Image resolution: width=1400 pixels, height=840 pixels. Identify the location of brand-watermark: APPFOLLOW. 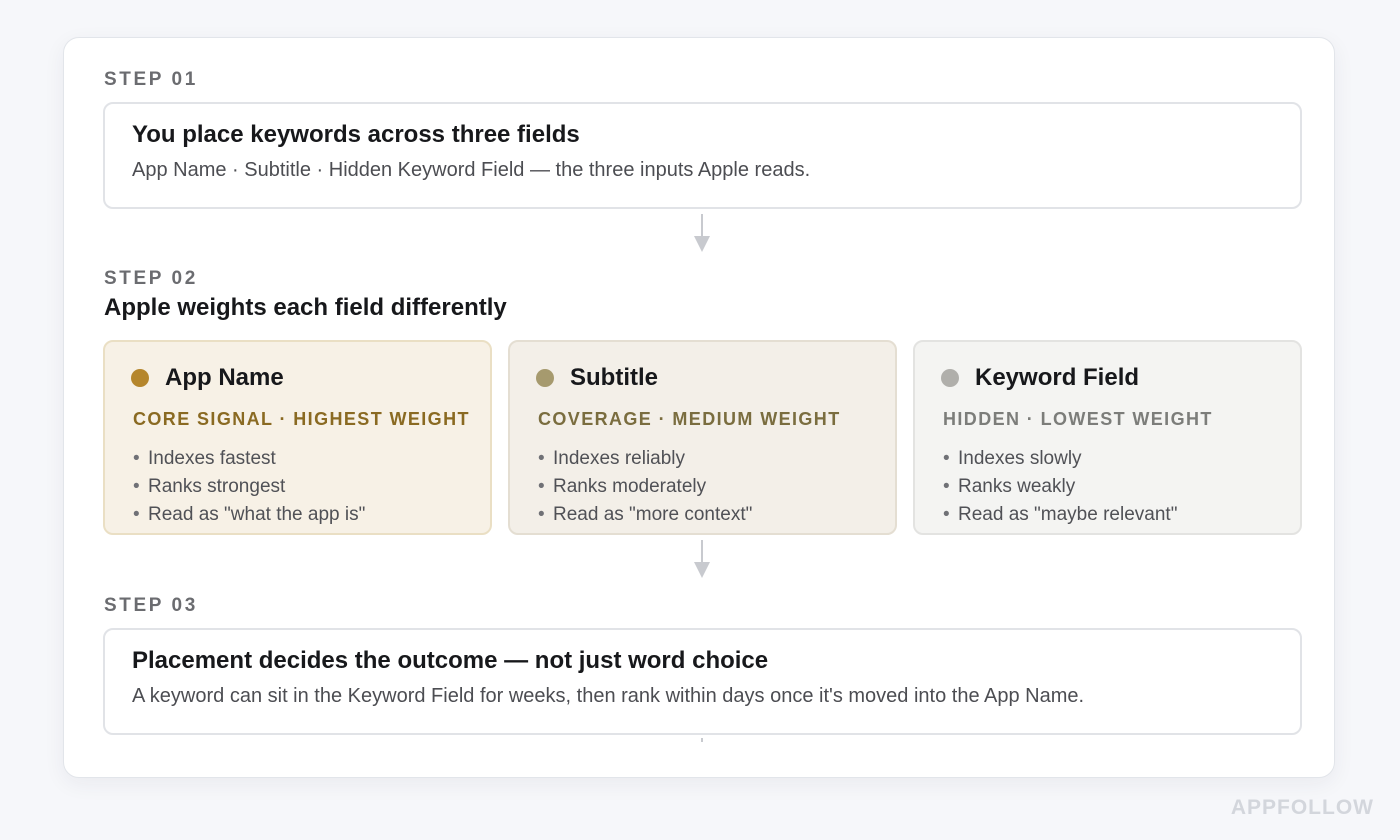
(1302, 807).